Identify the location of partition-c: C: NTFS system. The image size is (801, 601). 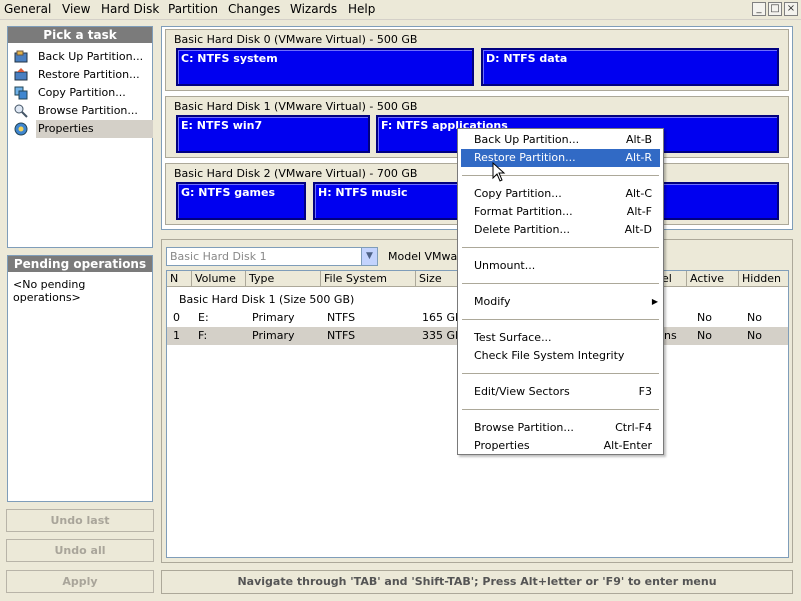
(325, 67).